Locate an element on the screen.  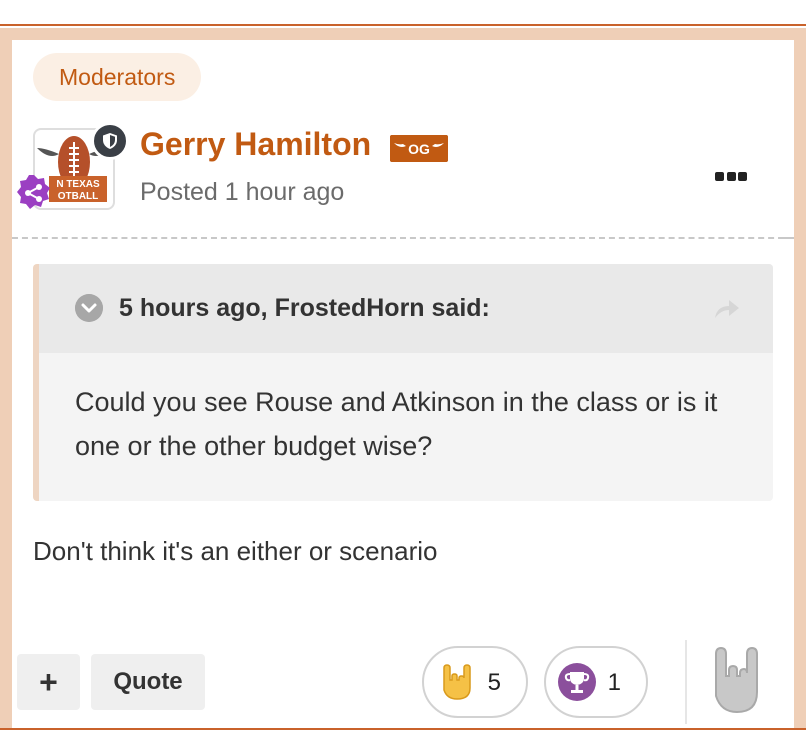
quote-button: Quote is located at coordinates (148, 682).